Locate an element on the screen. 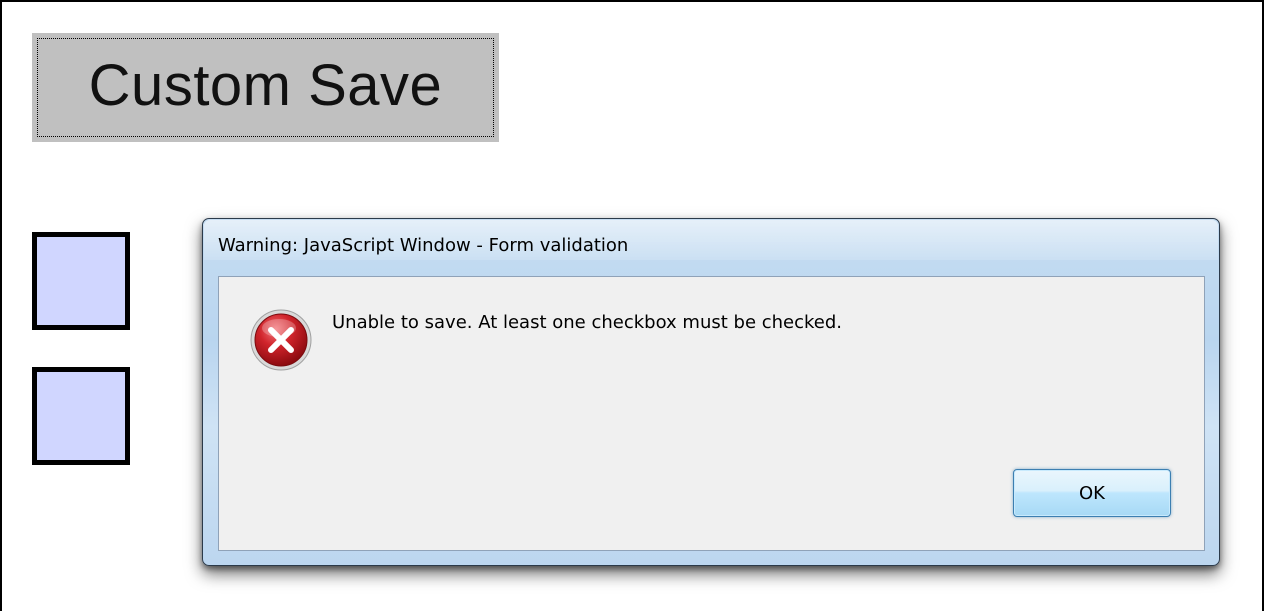 This screenshot has height=611, width=1264. custom-save-button-label: Custom Save is located at coordinates (265, 85).